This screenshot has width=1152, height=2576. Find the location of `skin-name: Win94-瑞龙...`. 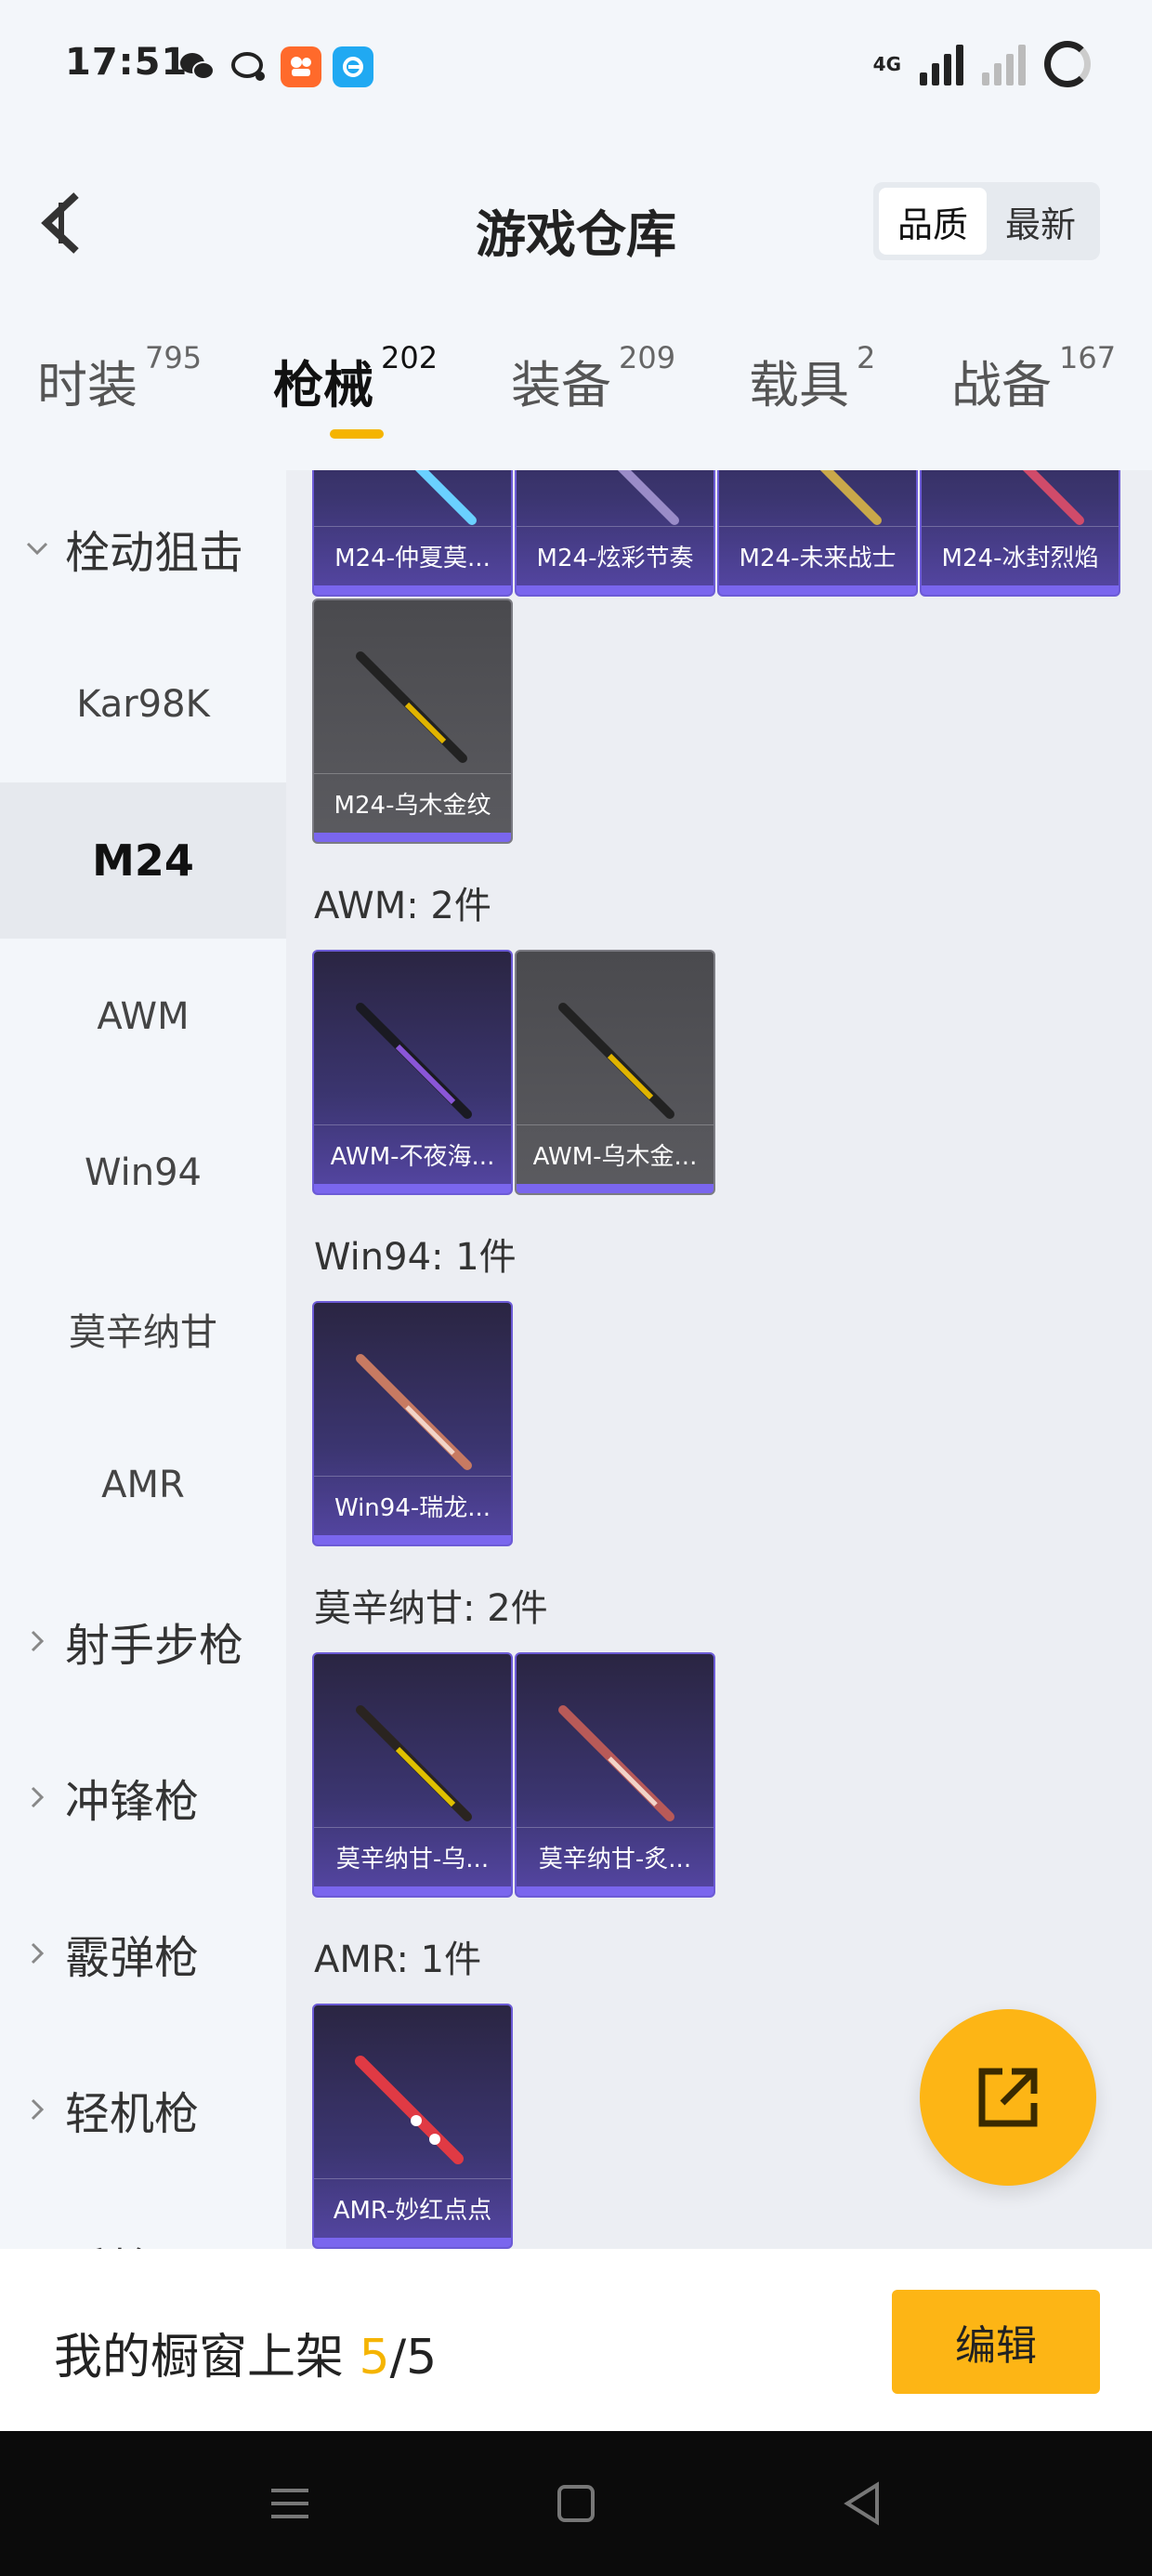

skin-name: Win94-瑞龙... is located at coordinates (412, 1505).